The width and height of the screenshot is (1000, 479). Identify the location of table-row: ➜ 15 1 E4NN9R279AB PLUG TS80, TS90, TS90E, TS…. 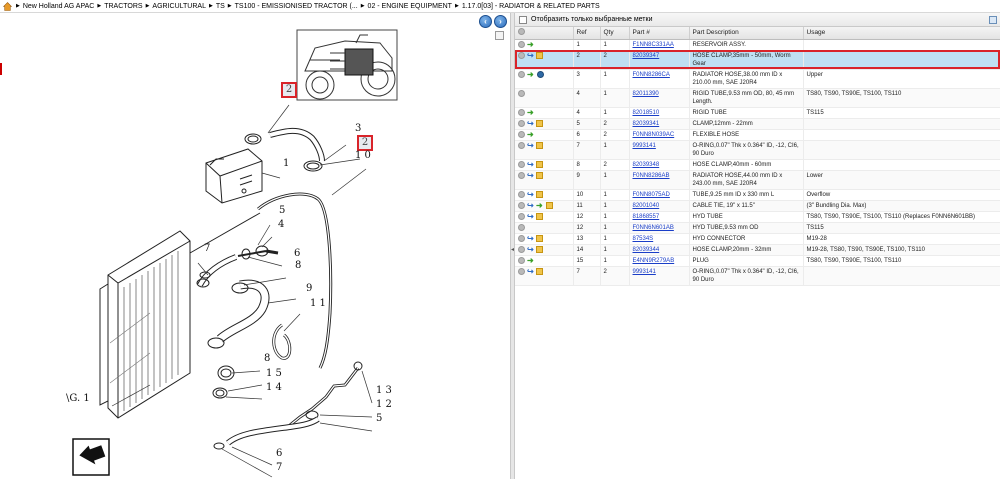
(757, 260).